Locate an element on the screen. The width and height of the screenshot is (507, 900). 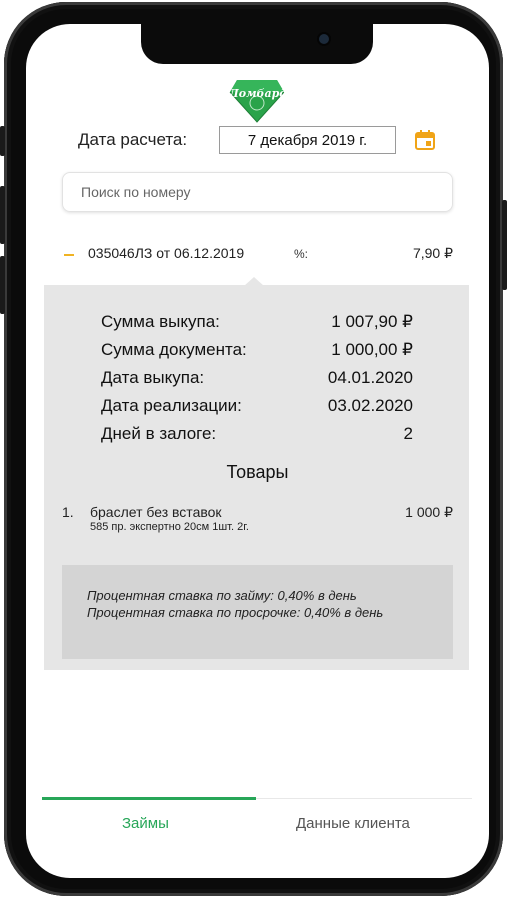
bottom-tabs: Займы Данные клиента is located at coordinates (257, 823).